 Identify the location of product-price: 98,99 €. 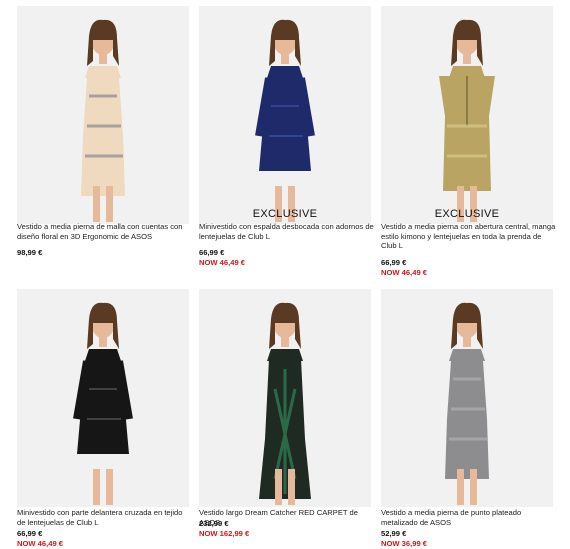
(30, 252).